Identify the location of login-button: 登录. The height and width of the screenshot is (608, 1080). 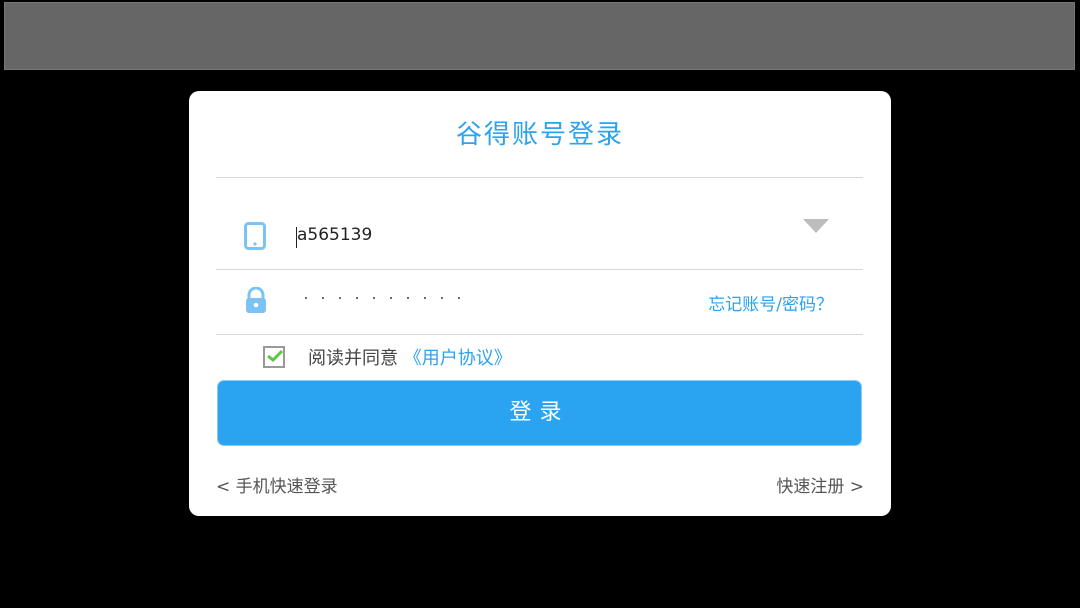
(539, 413).